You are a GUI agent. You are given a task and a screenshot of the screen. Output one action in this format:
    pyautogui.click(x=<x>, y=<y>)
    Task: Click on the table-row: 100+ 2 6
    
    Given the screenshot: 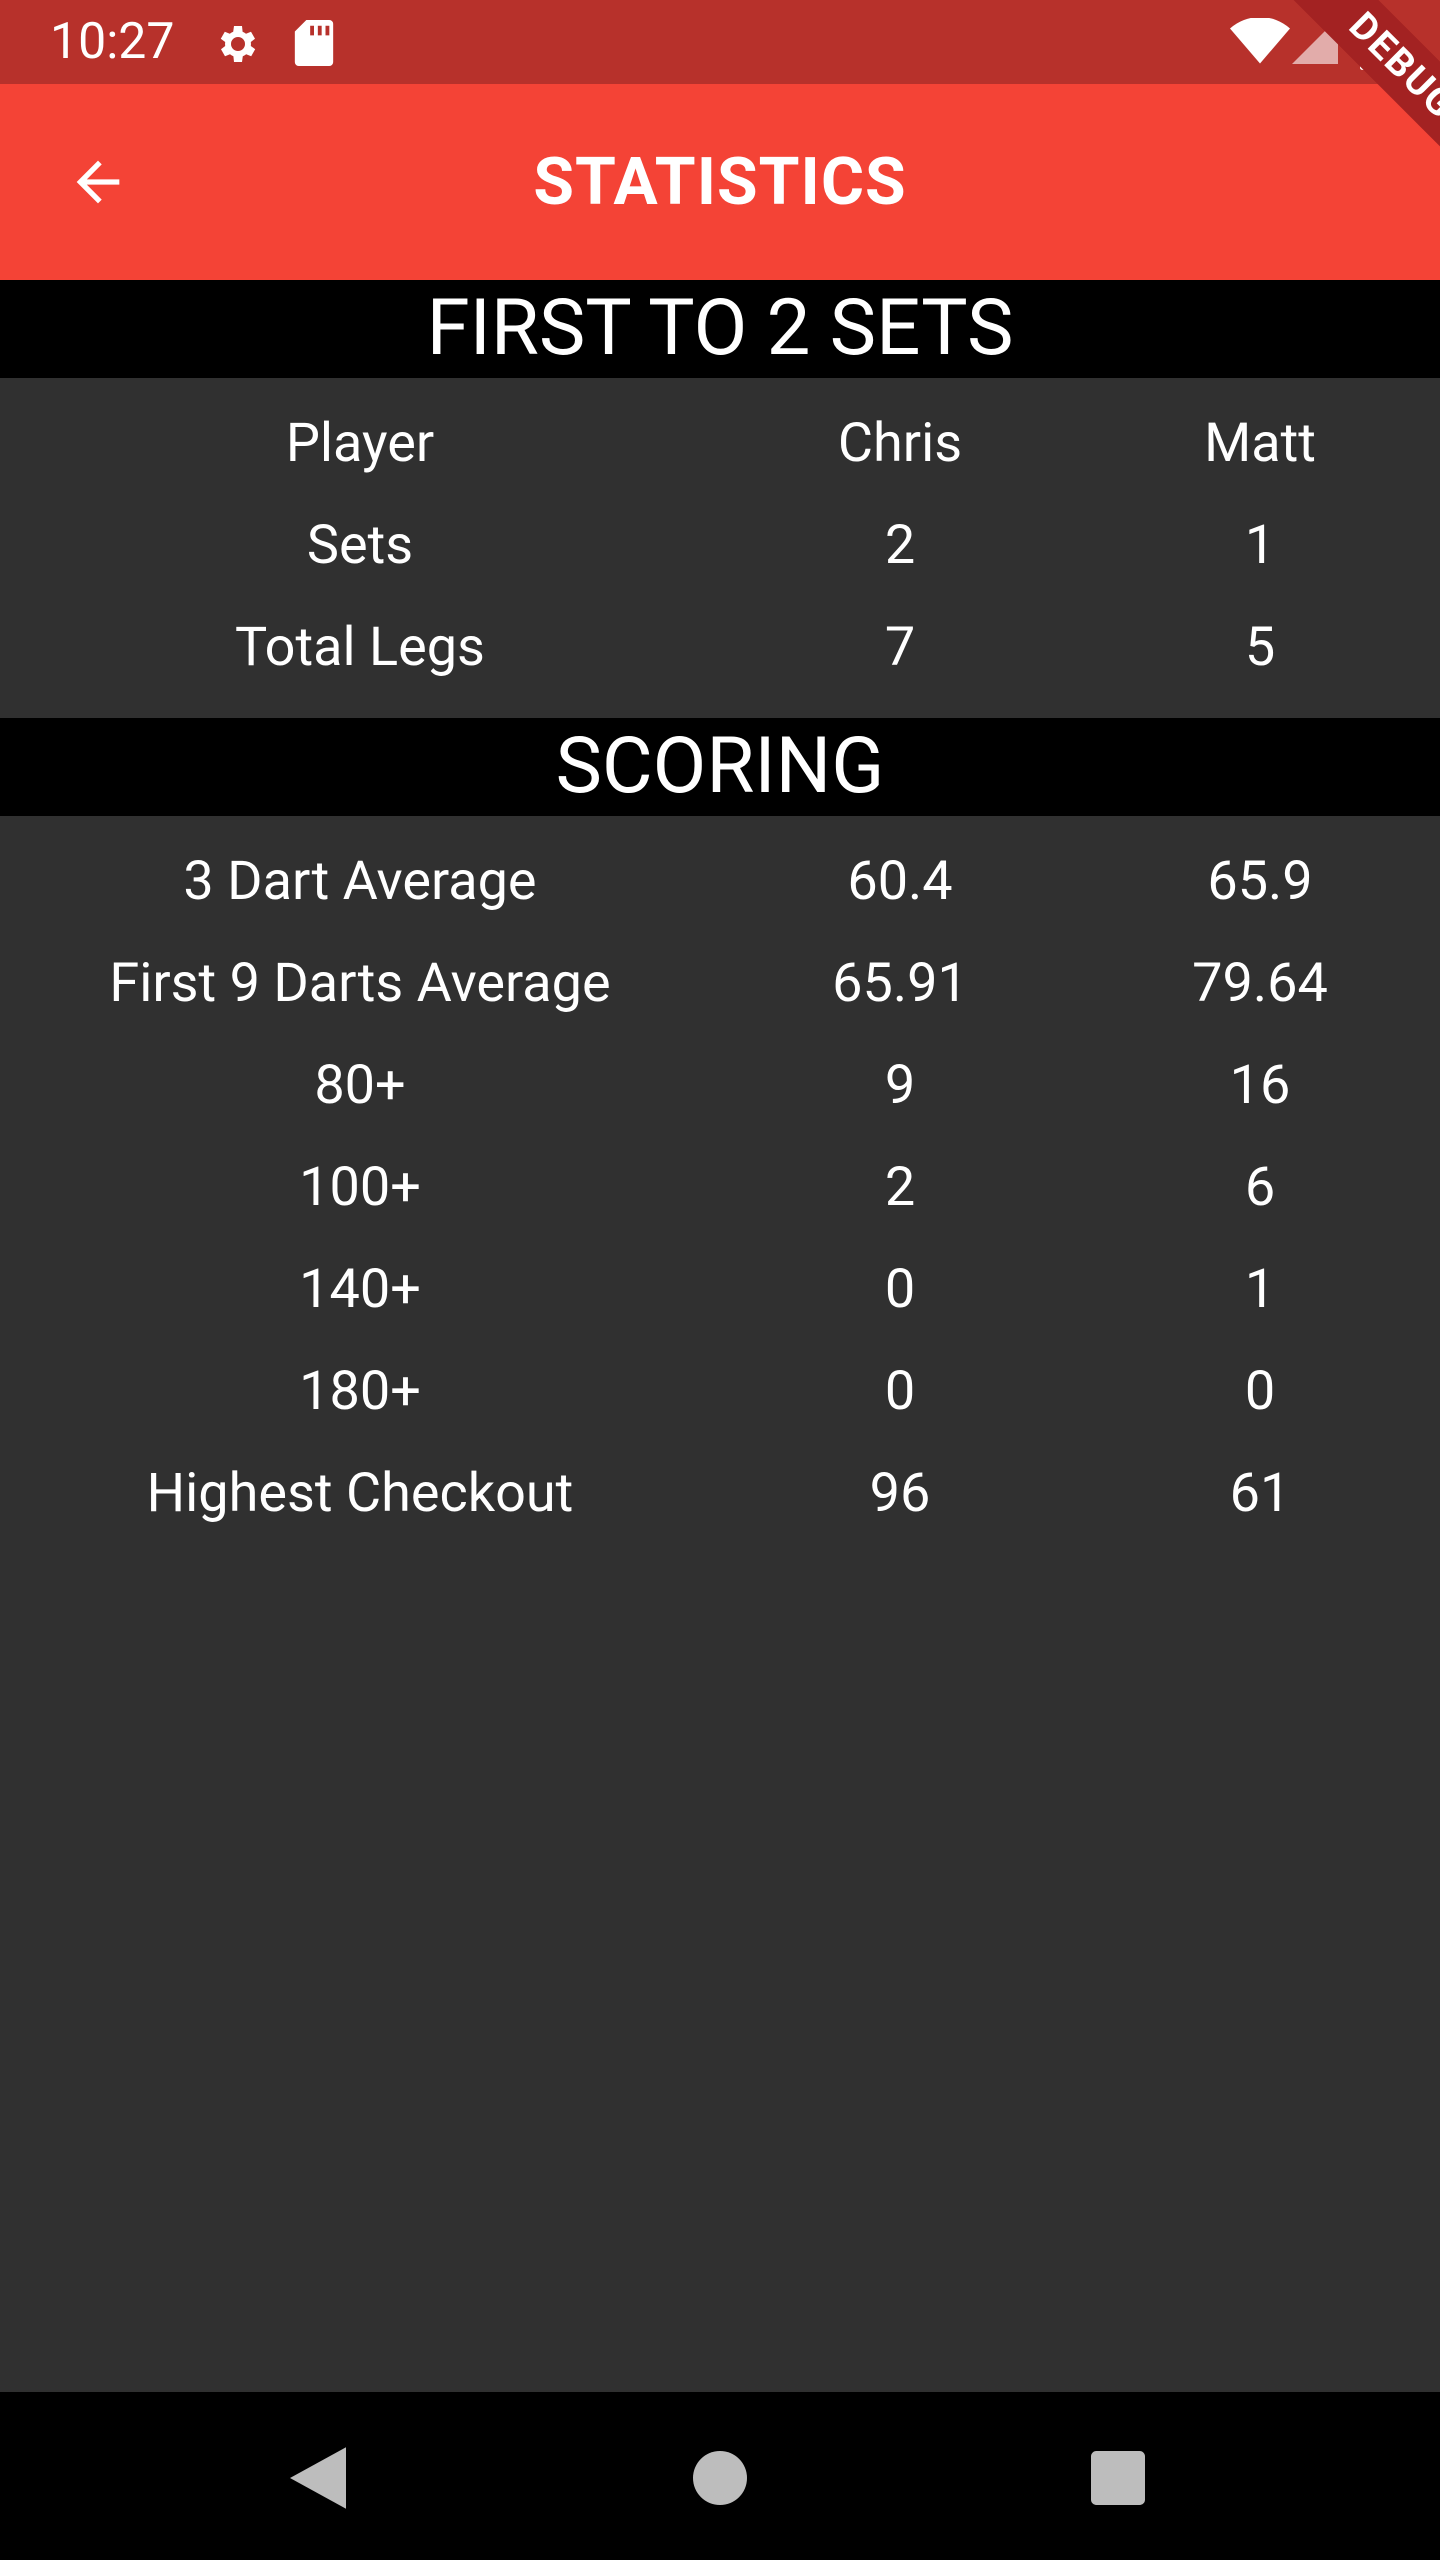 What is the action you would take?
    pyautogui.click(x=720, y=1187)
    